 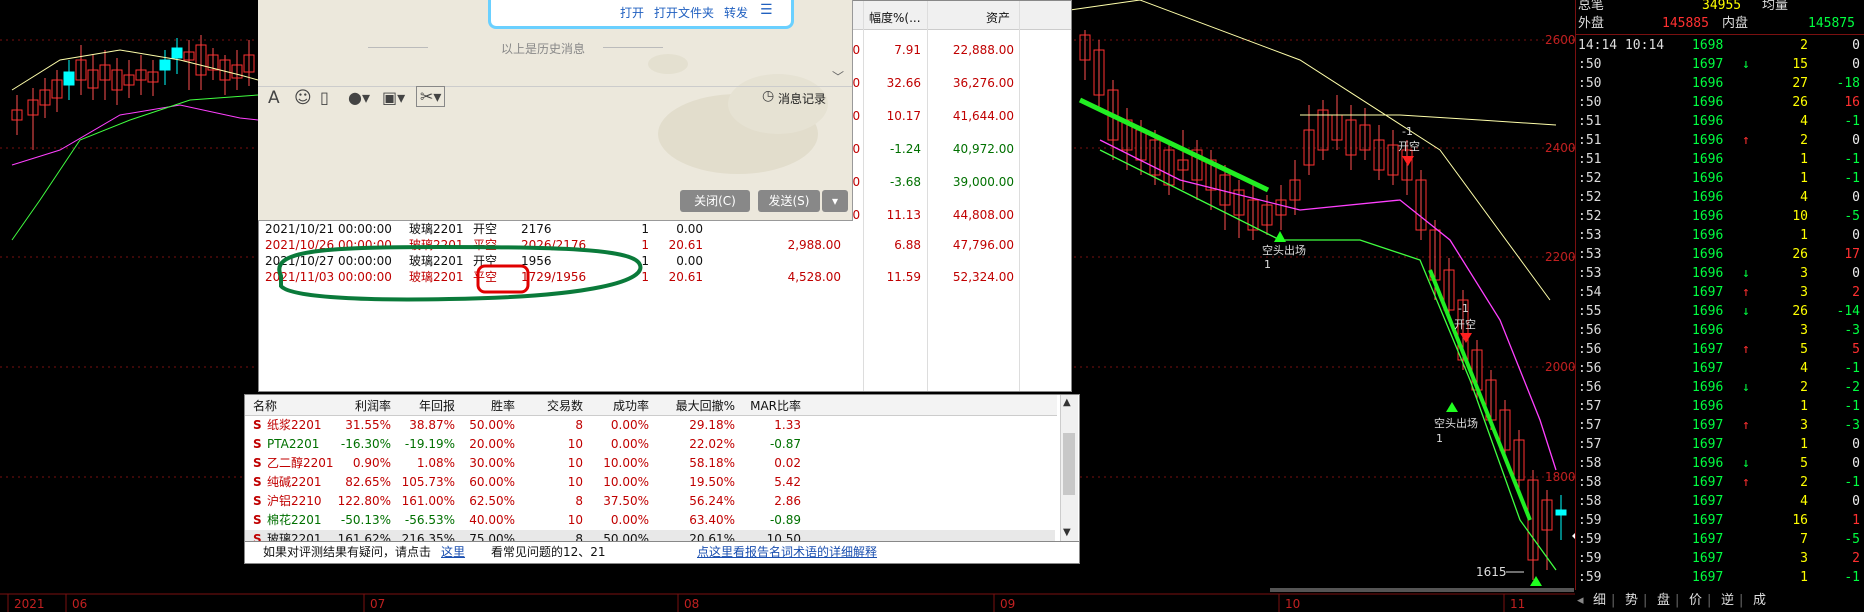 What do you see at coordinates (453, 552) in the screenshot?
I see `footer-here-link: 这里` at bounding box center [453, 552].